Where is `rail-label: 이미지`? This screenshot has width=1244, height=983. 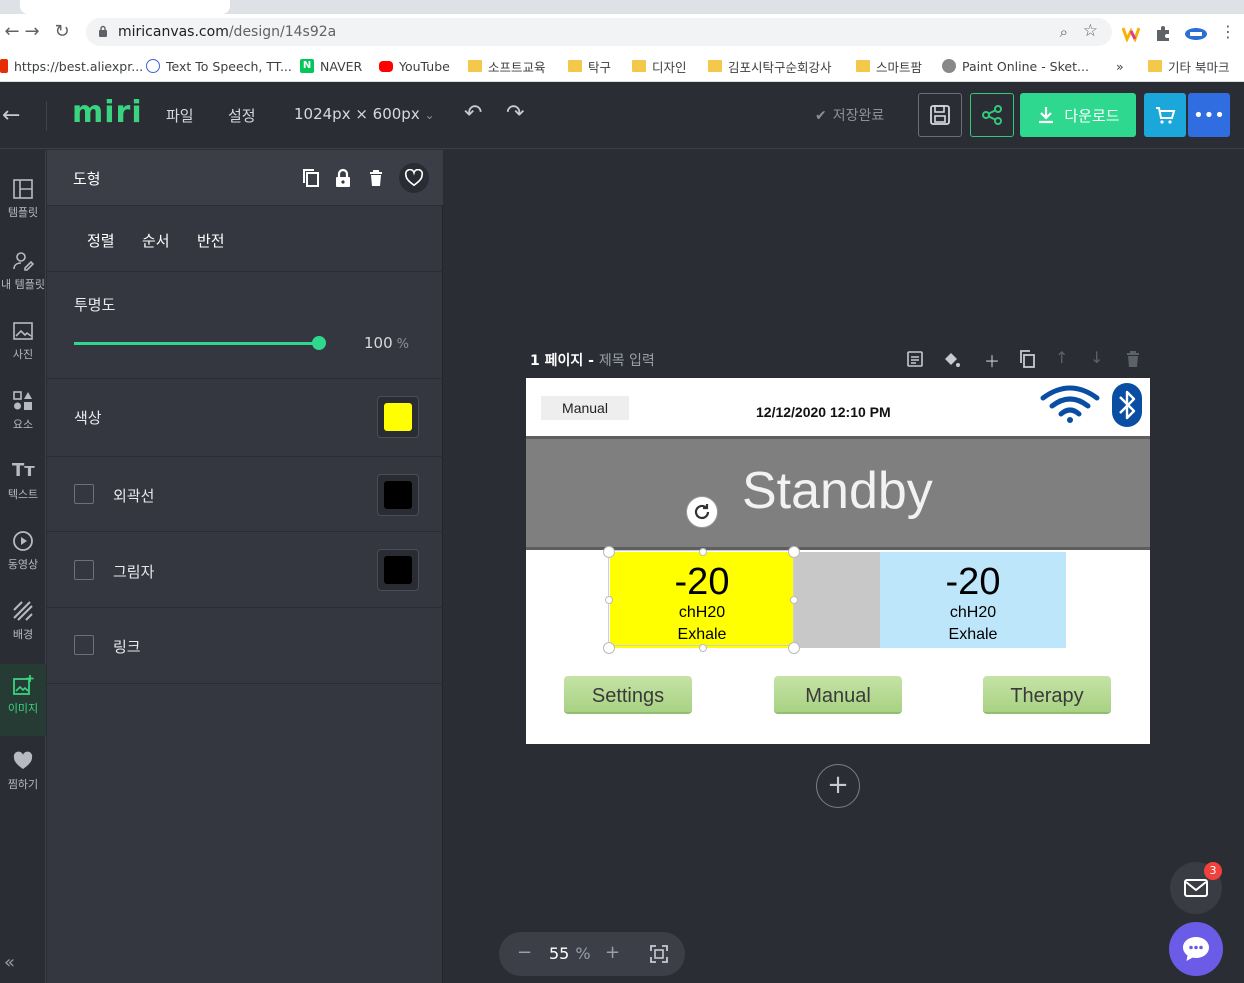 rail-label: 이미지 is located at coordinates (23, 708).